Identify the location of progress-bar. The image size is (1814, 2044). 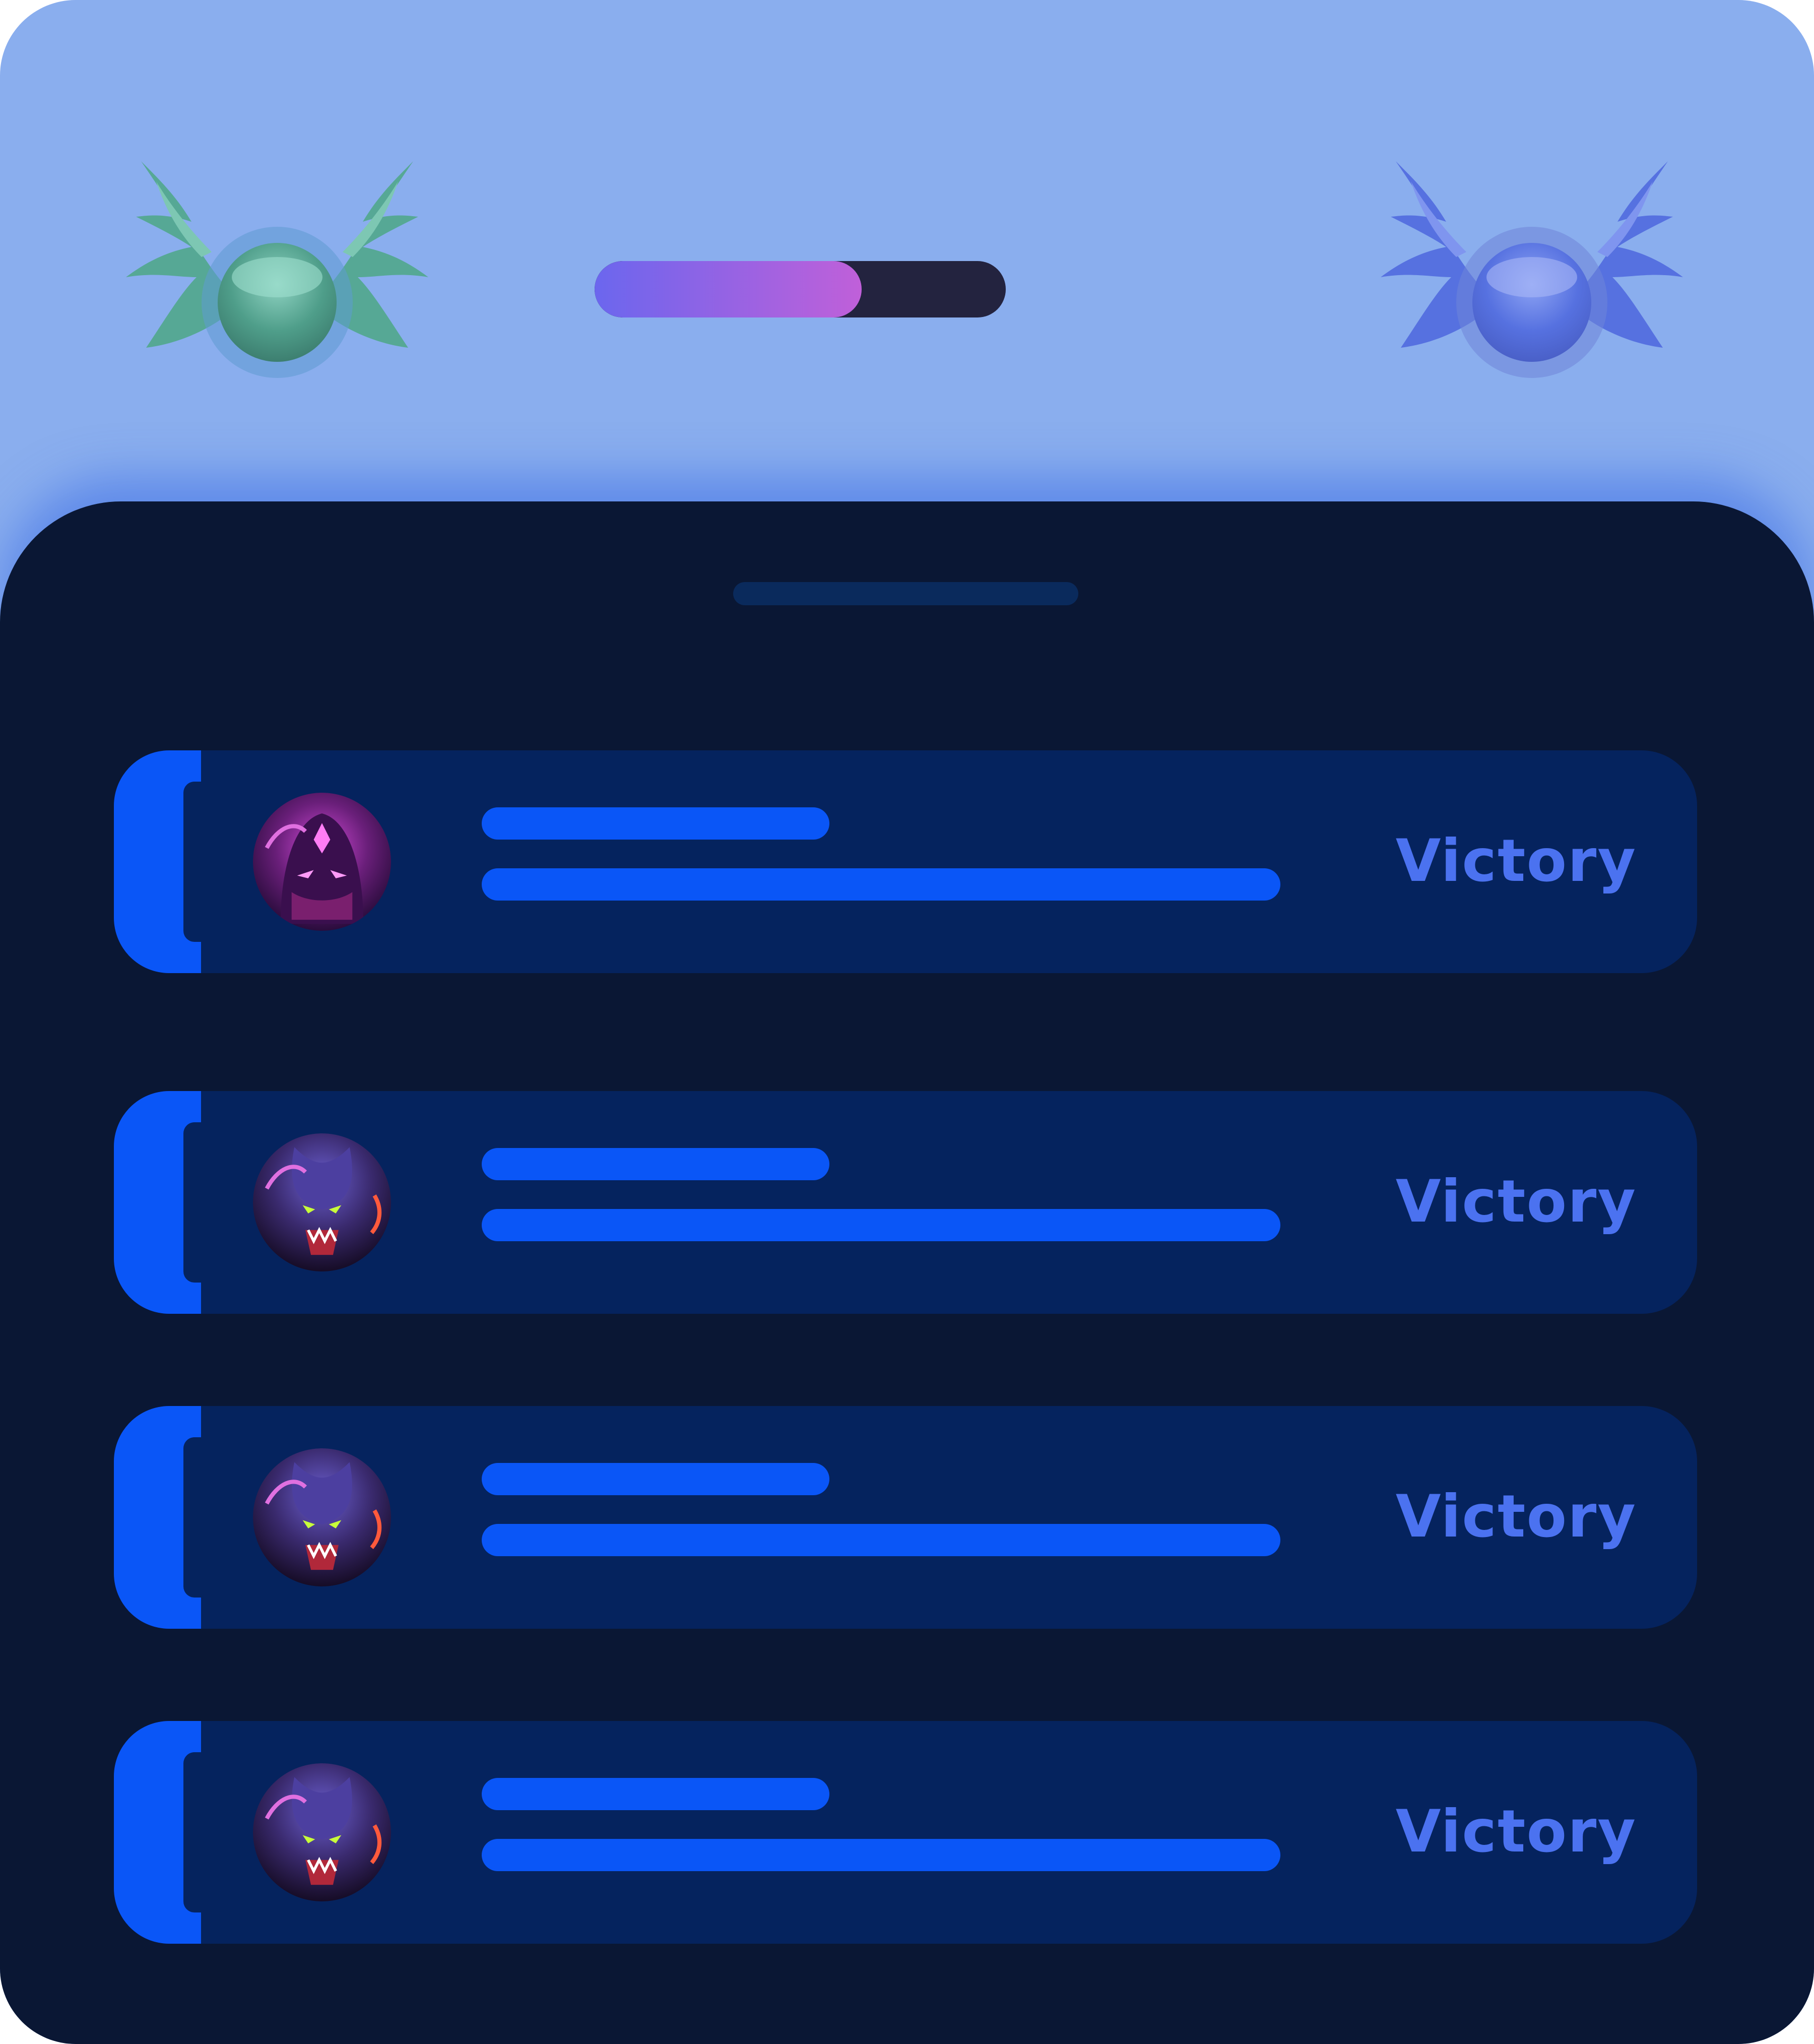
(801, 289).